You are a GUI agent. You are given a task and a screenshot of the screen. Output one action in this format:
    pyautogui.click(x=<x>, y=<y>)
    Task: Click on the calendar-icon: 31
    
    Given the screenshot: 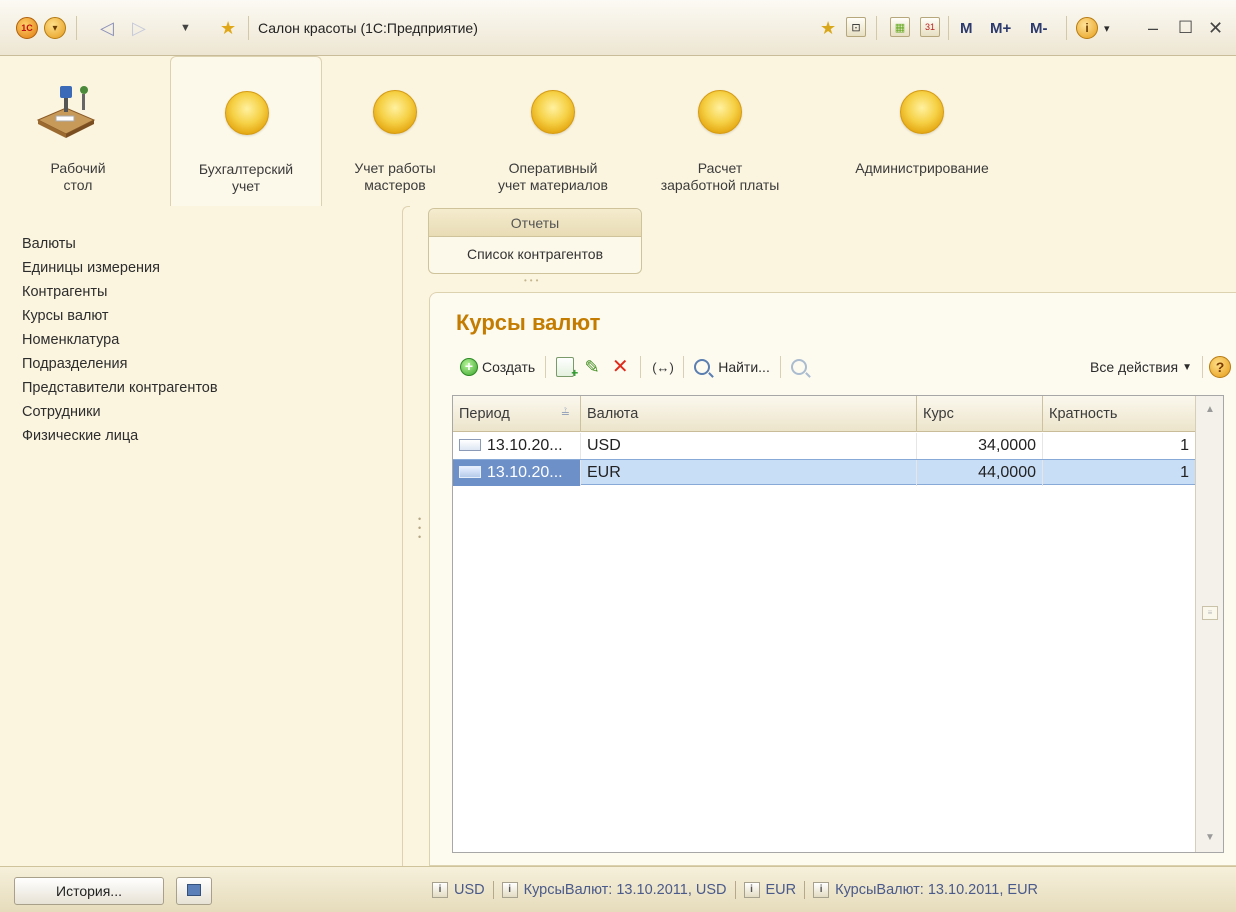 What is the action you would take?
    pyautogui.click(x=930, y=27)
    